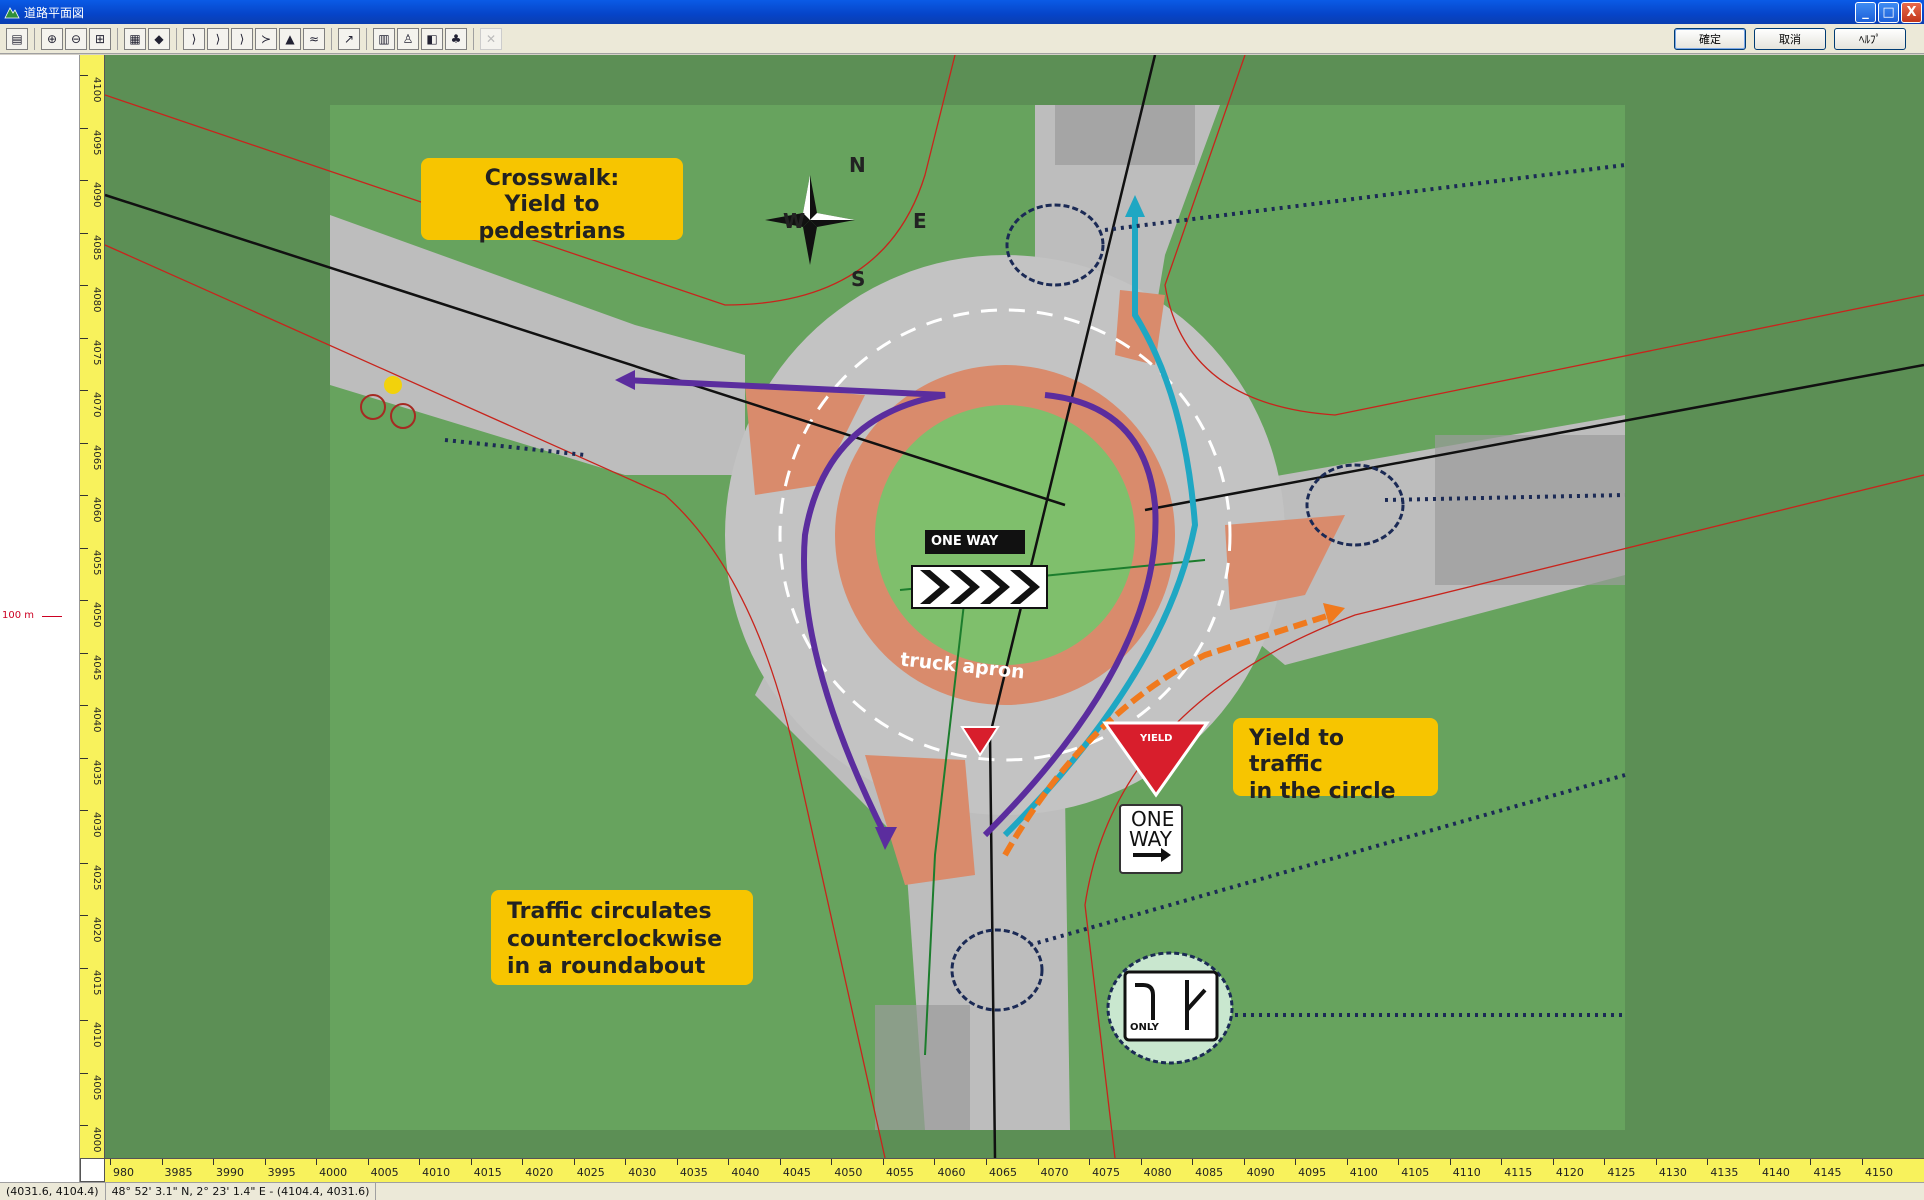 Image resolution: width=1924 pixels, height=1200 pixels. What do you see at coordinates (1775, 1172) in the screenshot?
I see `ruler-label-x: 4140` at bounding box center [1775, 1172].